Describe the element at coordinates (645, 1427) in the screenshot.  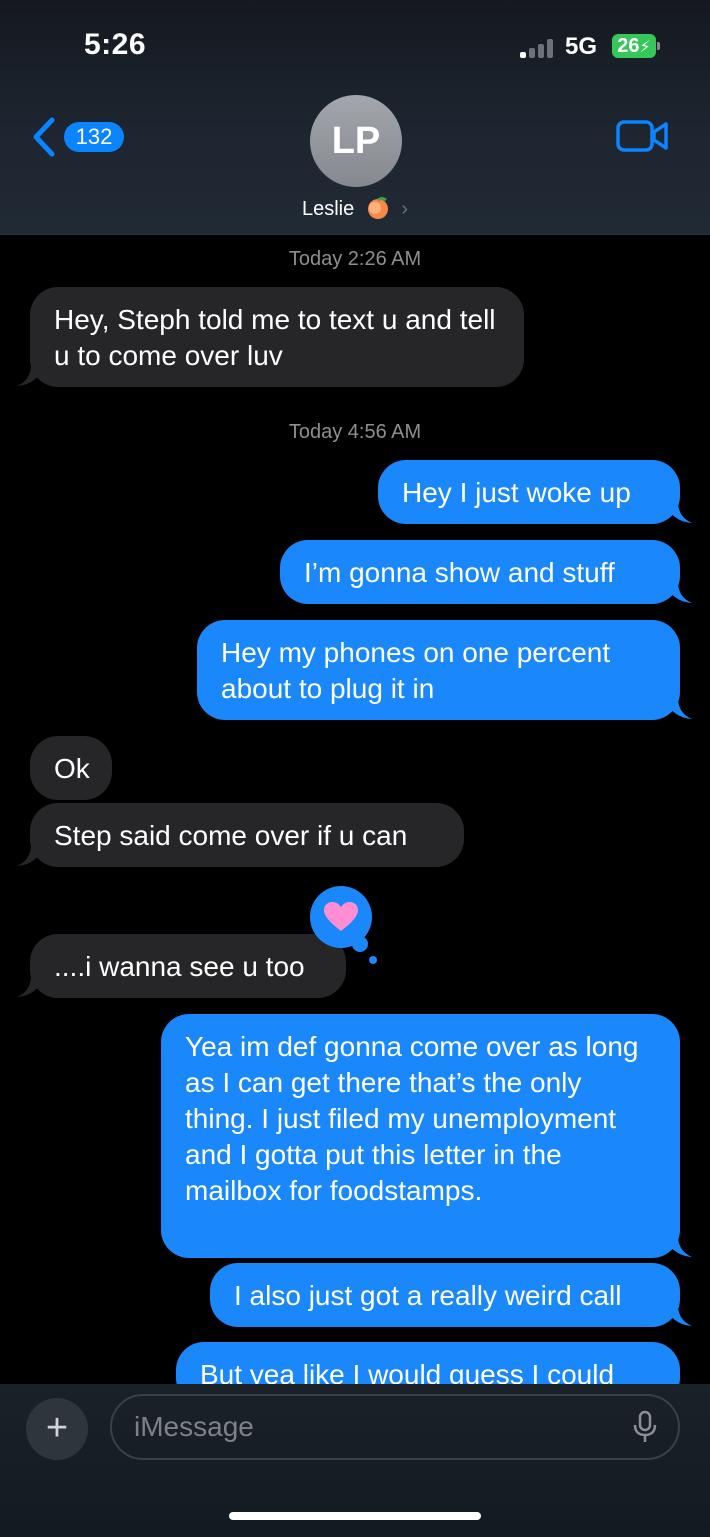
I see `microphone-icon` at that location.